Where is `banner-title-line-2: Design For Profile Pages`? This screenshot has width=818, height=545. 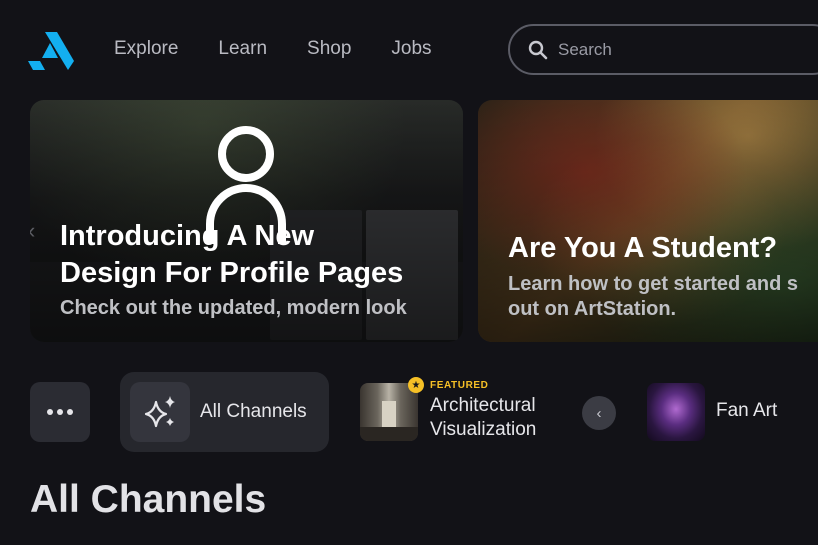 banner-title-line-2: Design For Profile Pages is located at coordinates (232, 273).